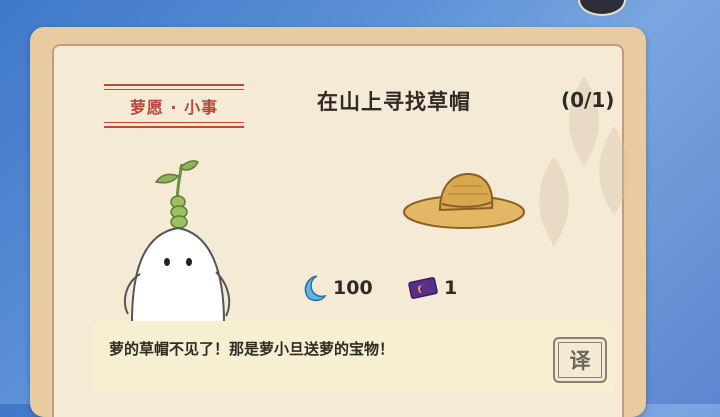  Describe the element at coordinates (602, 8) in the screenshot. I see `top-menu-button` at that location.